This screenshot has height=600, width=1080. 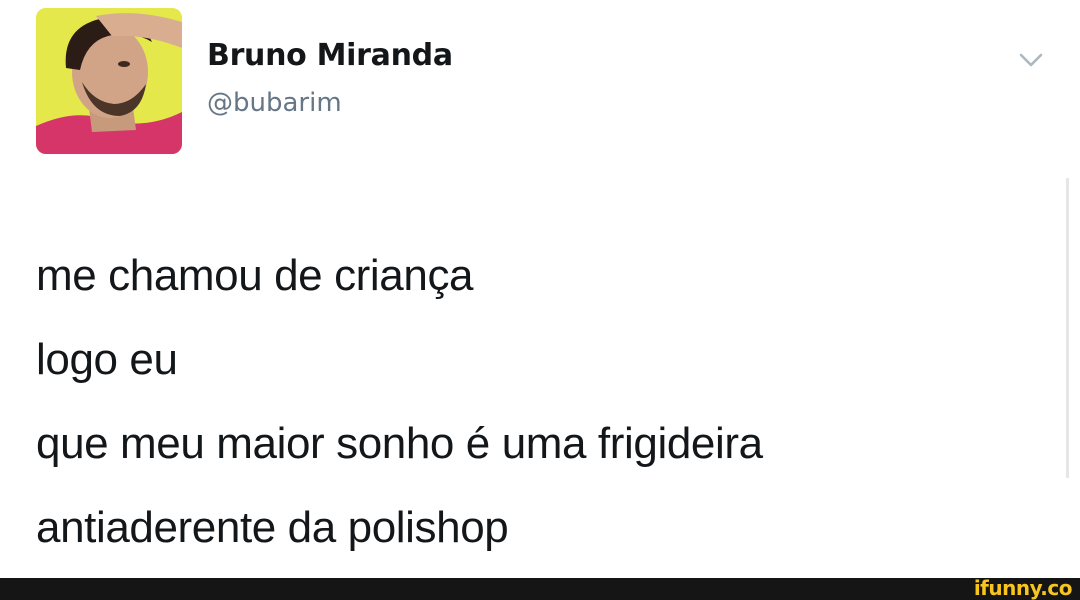 I want to click on divider, so click(x=1067, y=328).